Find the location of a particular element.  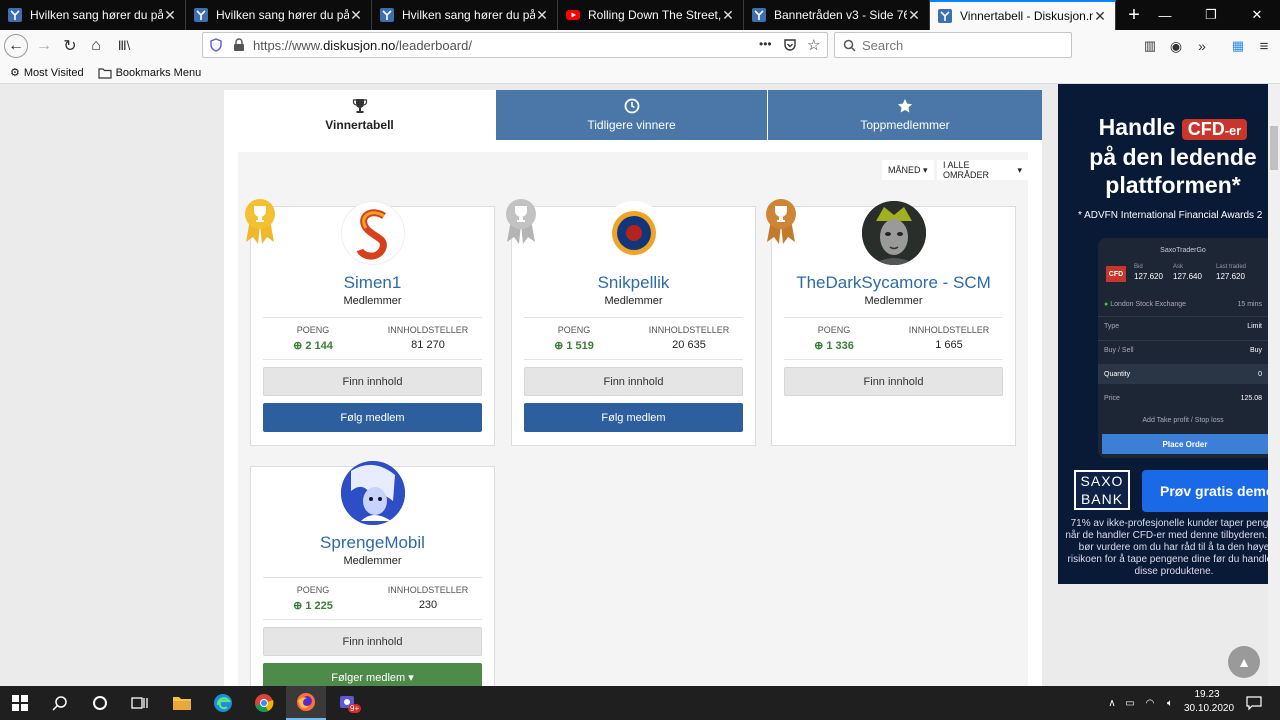

cortana-icon is located at coordinates (100, 703).